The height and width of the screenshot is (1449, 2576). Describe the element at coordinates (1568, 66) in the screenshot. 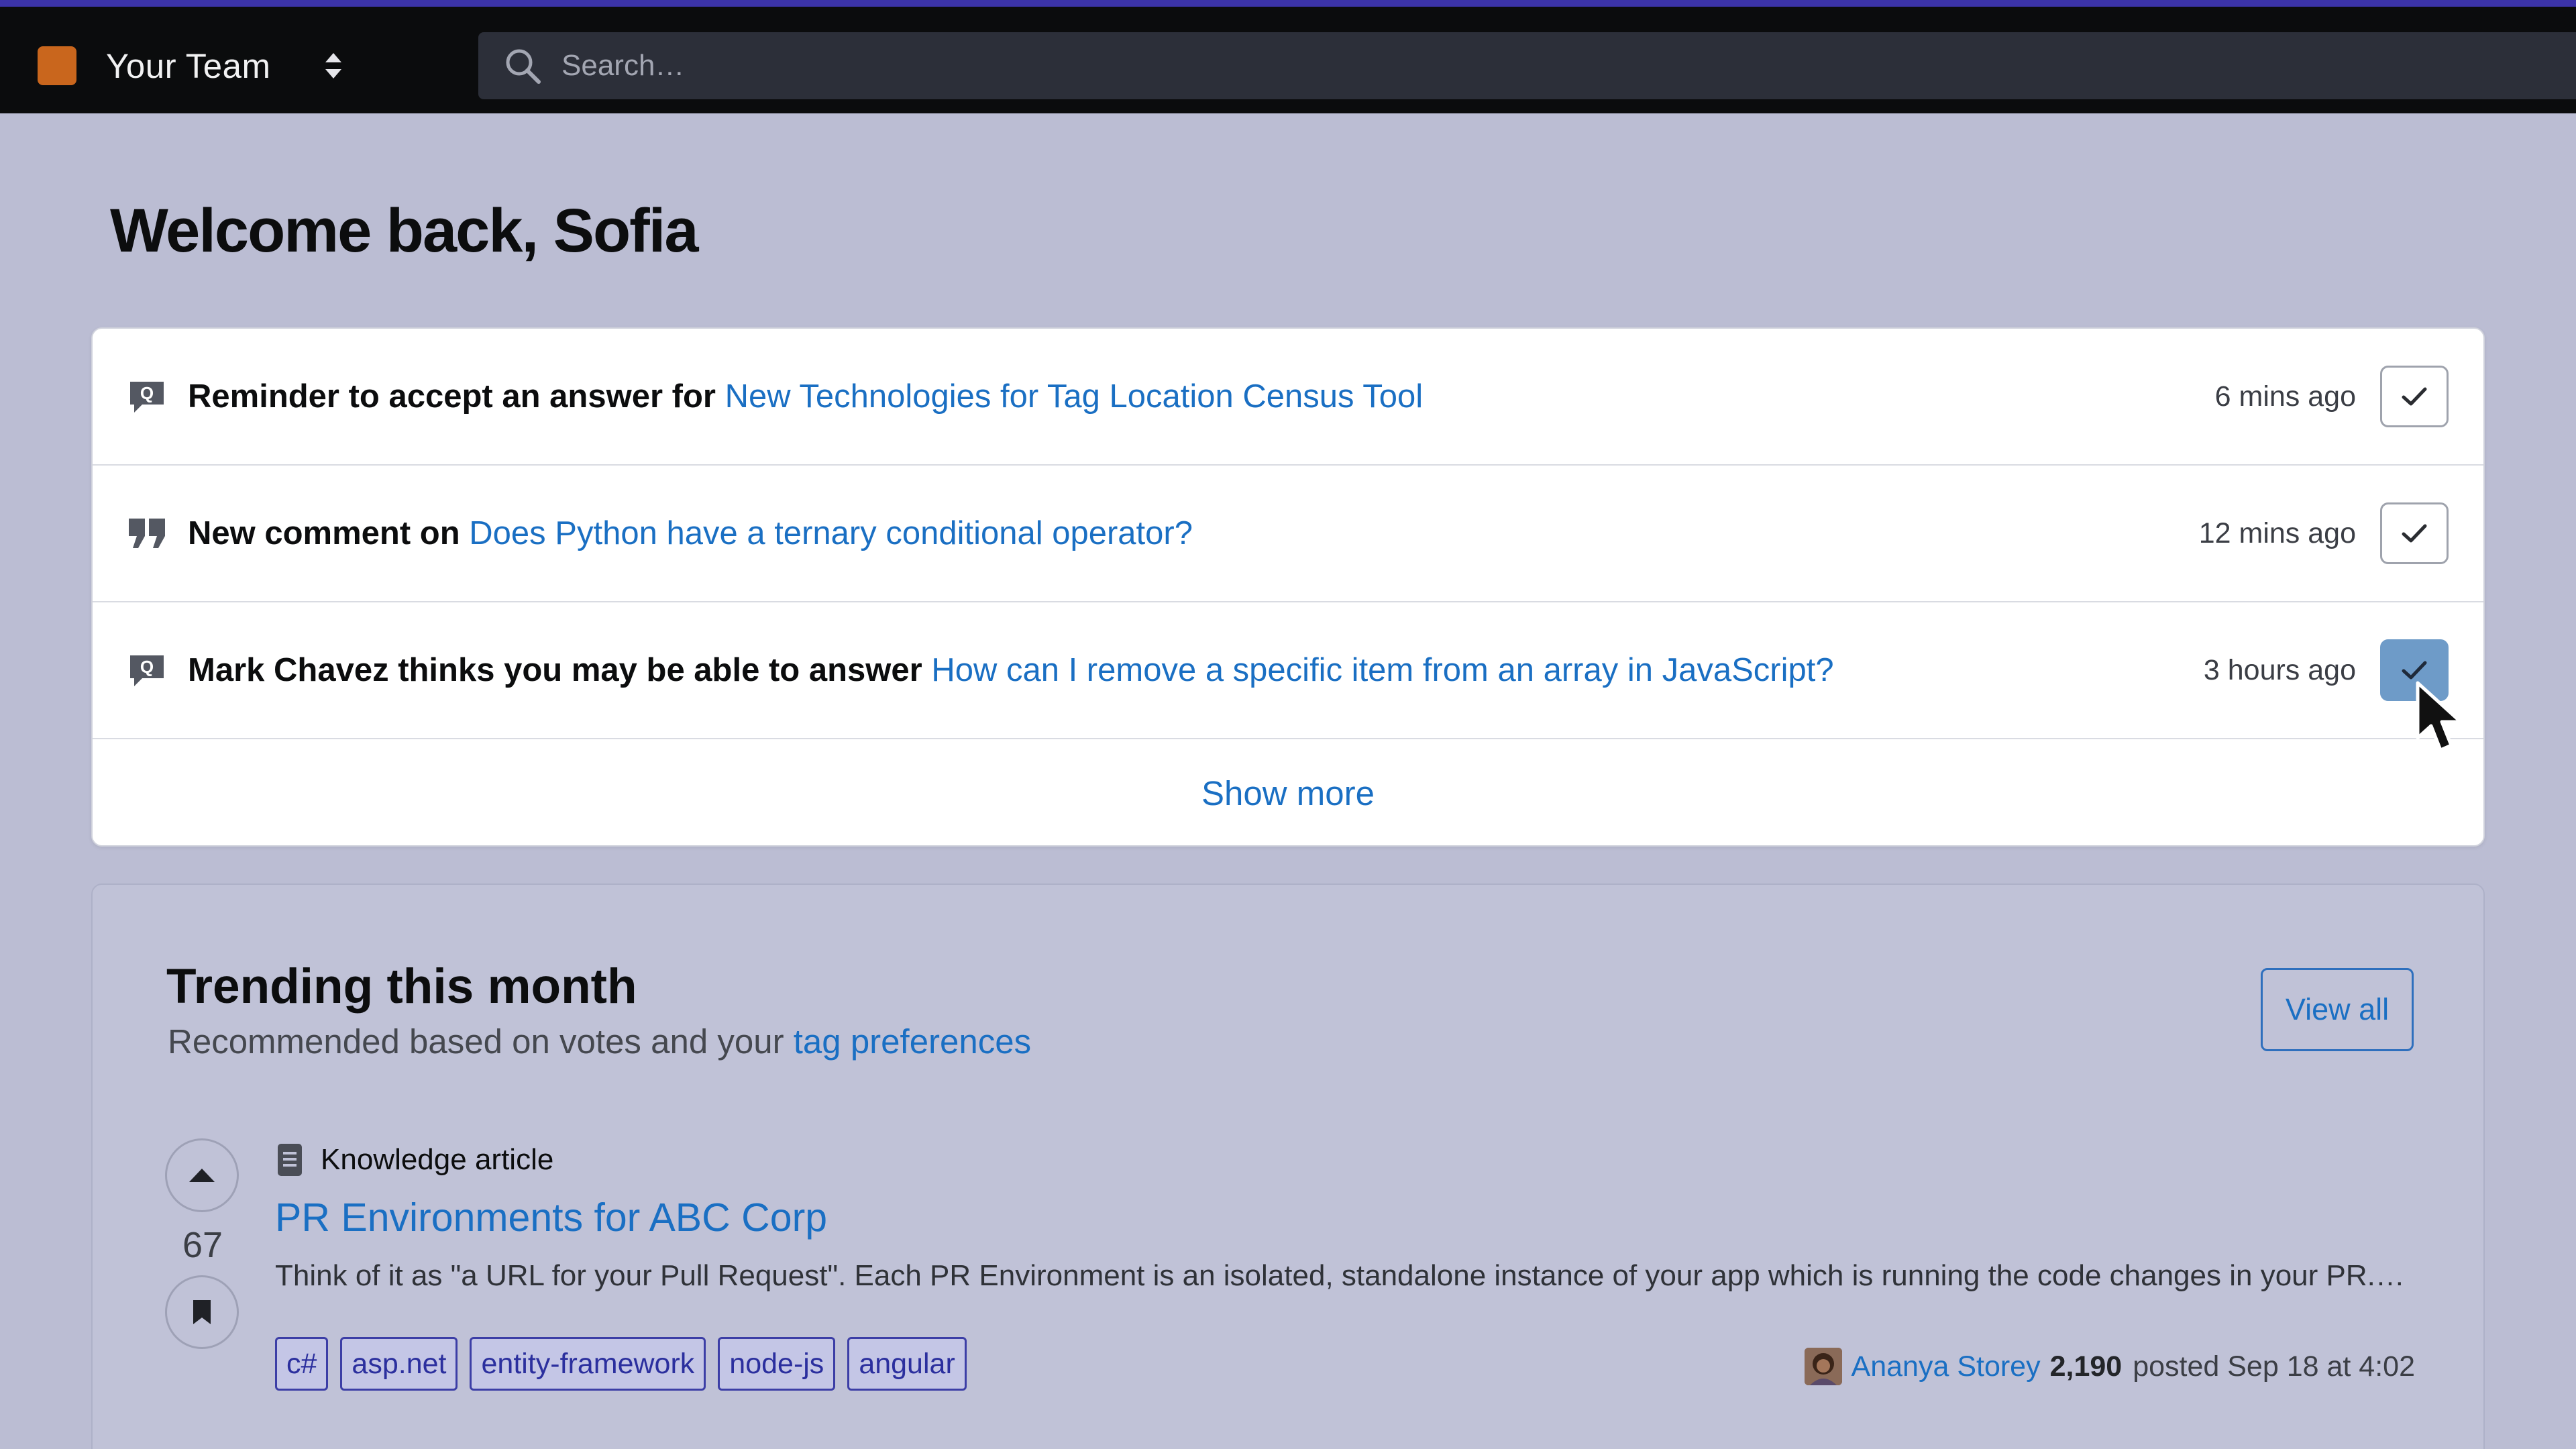

I see `search-input` at that location.